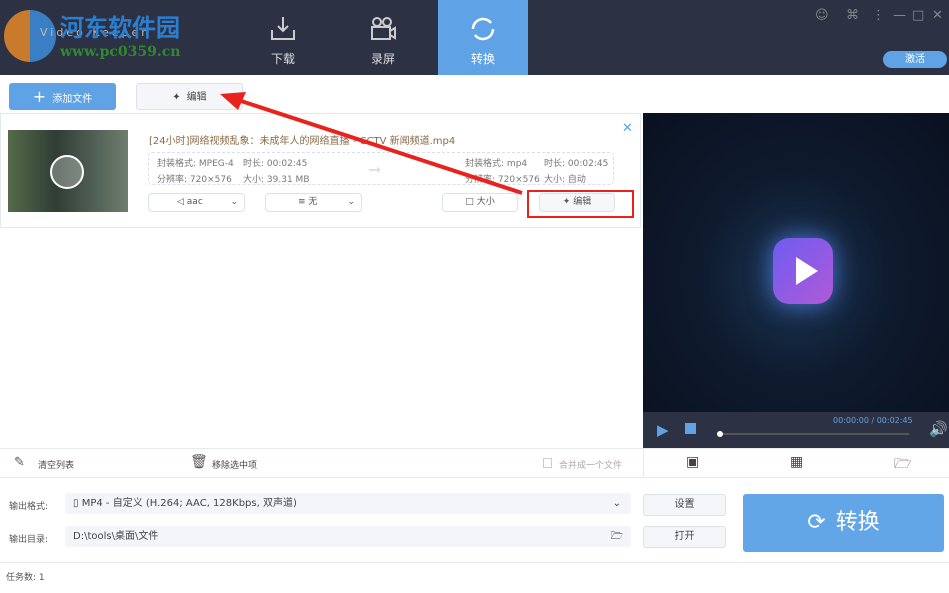 This screenshot has height=593, width=949. What do you see at coordinates (371, 143) in the screenshot?
I see `annotation-arrow` at bounding box center [371, 143].